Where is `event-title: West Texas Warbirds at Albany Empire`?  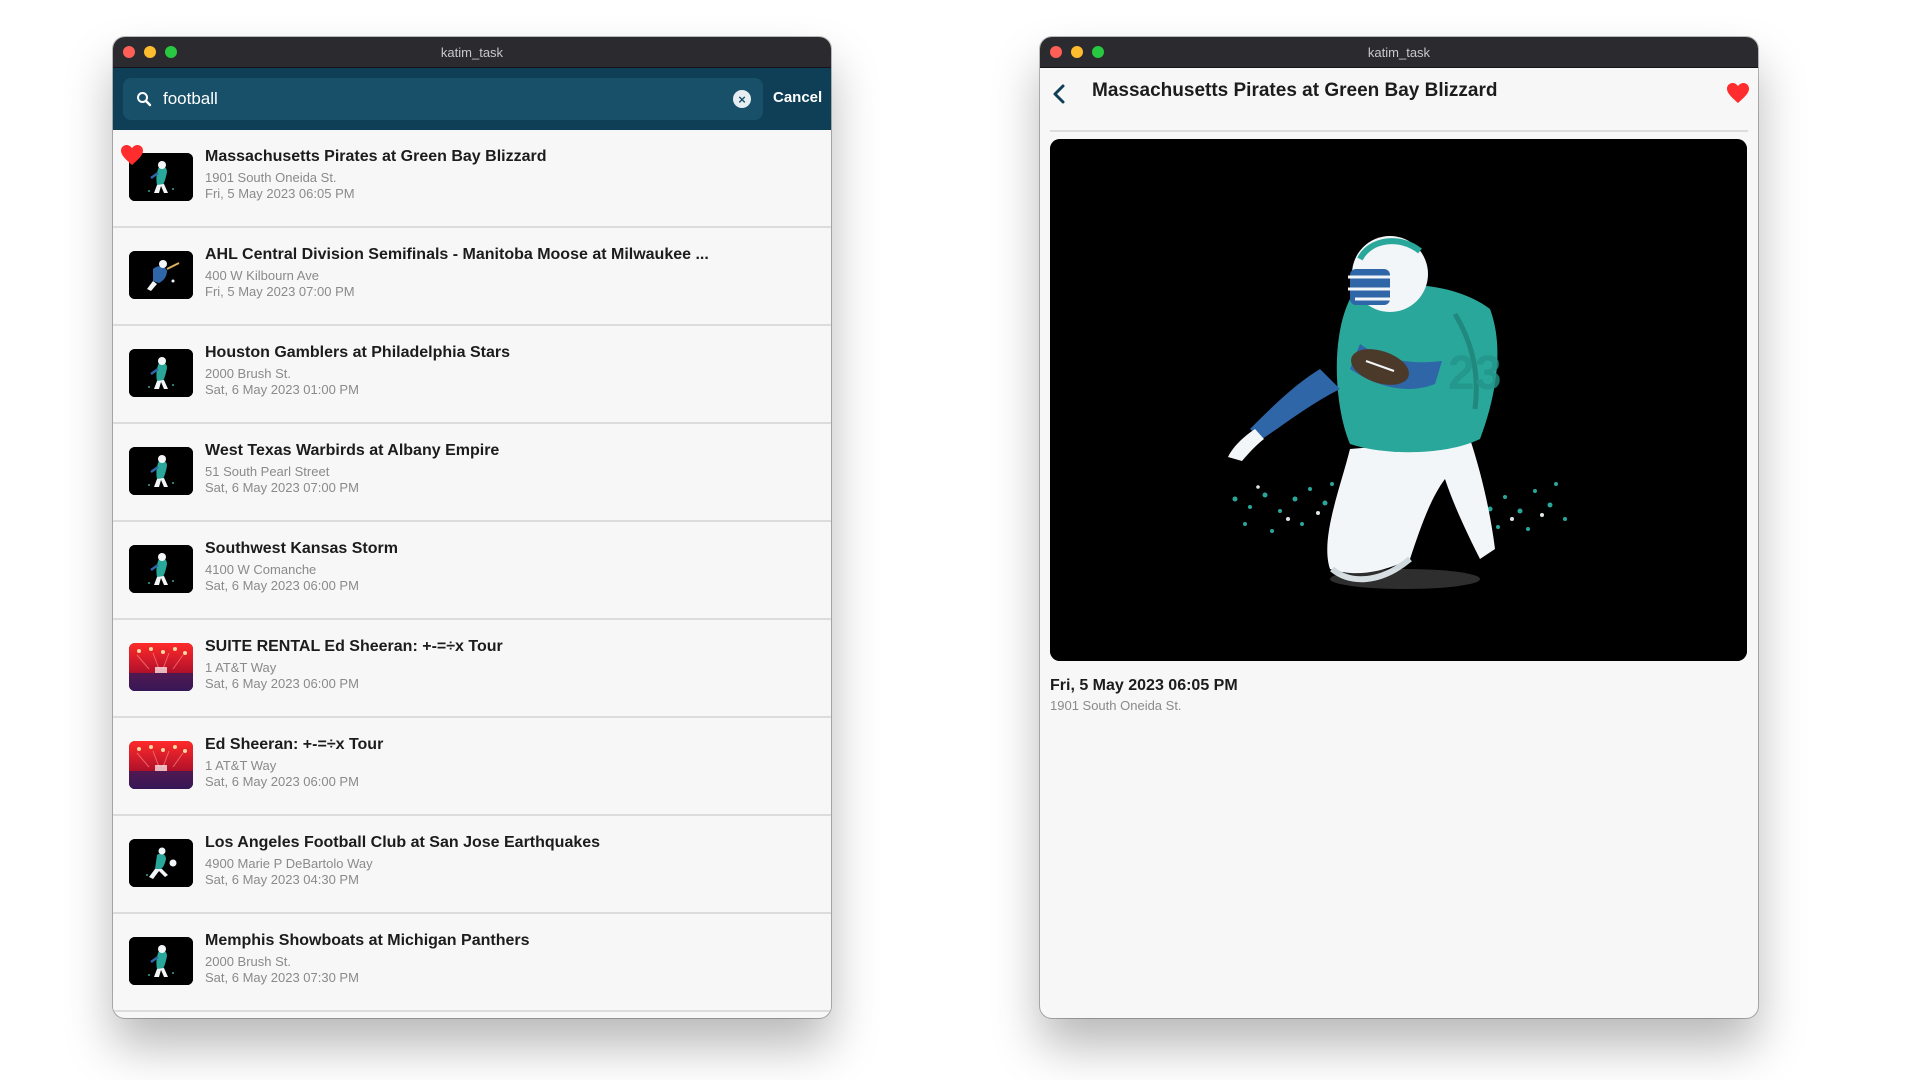 event-title: West Texas Warbirds at Albany Empire is located at coordinates (352, 450).